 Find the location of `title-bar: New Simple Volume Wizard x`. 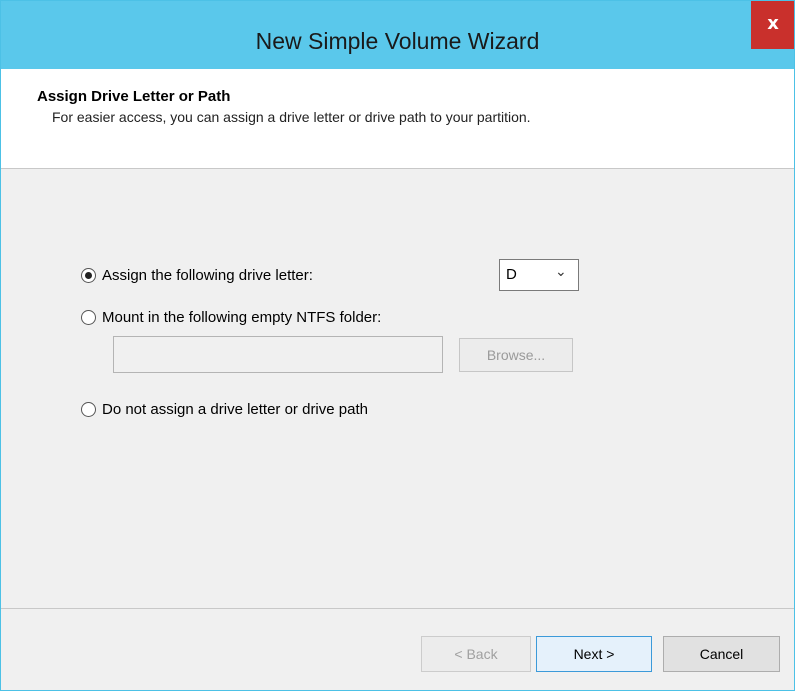

title-bar: New Simple Volume Wizard x is located at coordinates (397, 35).